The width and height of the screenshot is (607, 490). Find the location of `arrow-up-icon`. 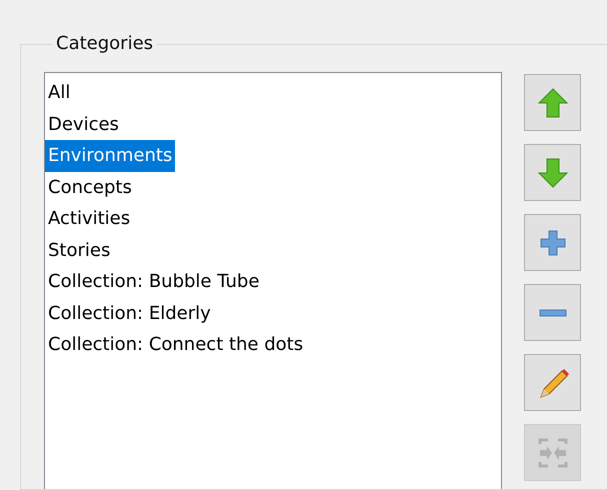

arrow-up-icon is located at coordinates (553, 103).